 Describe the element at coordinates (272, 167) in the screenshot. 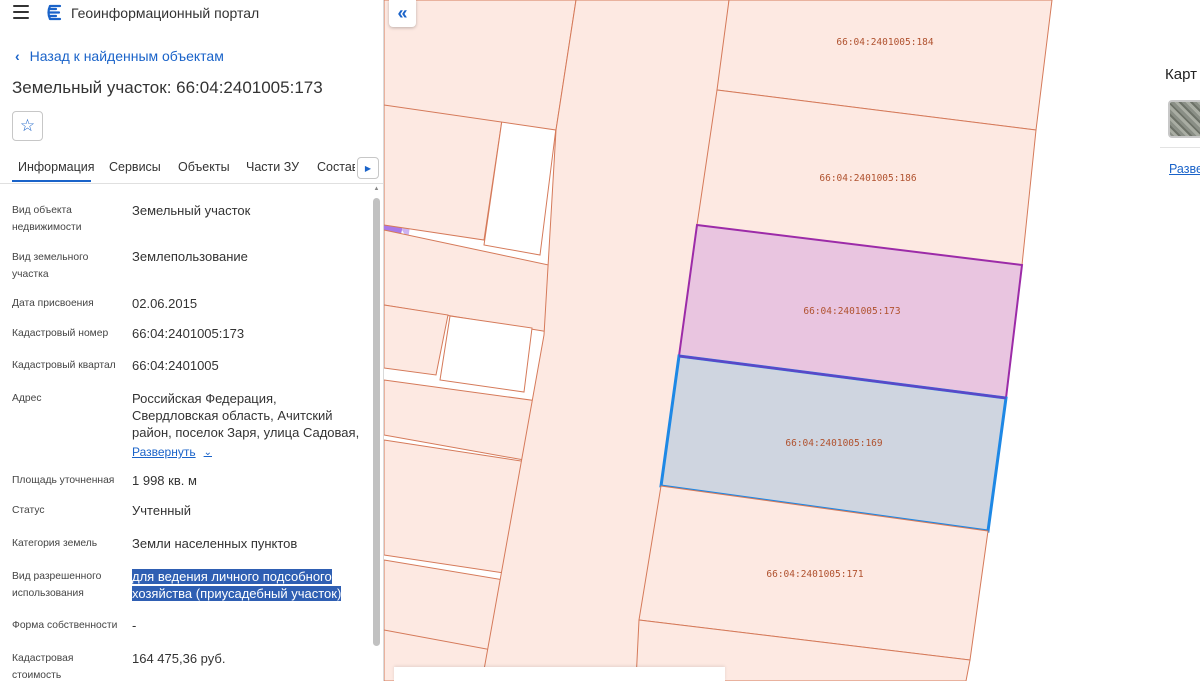

I see `tab-parts: Части ЗУ` at that location.